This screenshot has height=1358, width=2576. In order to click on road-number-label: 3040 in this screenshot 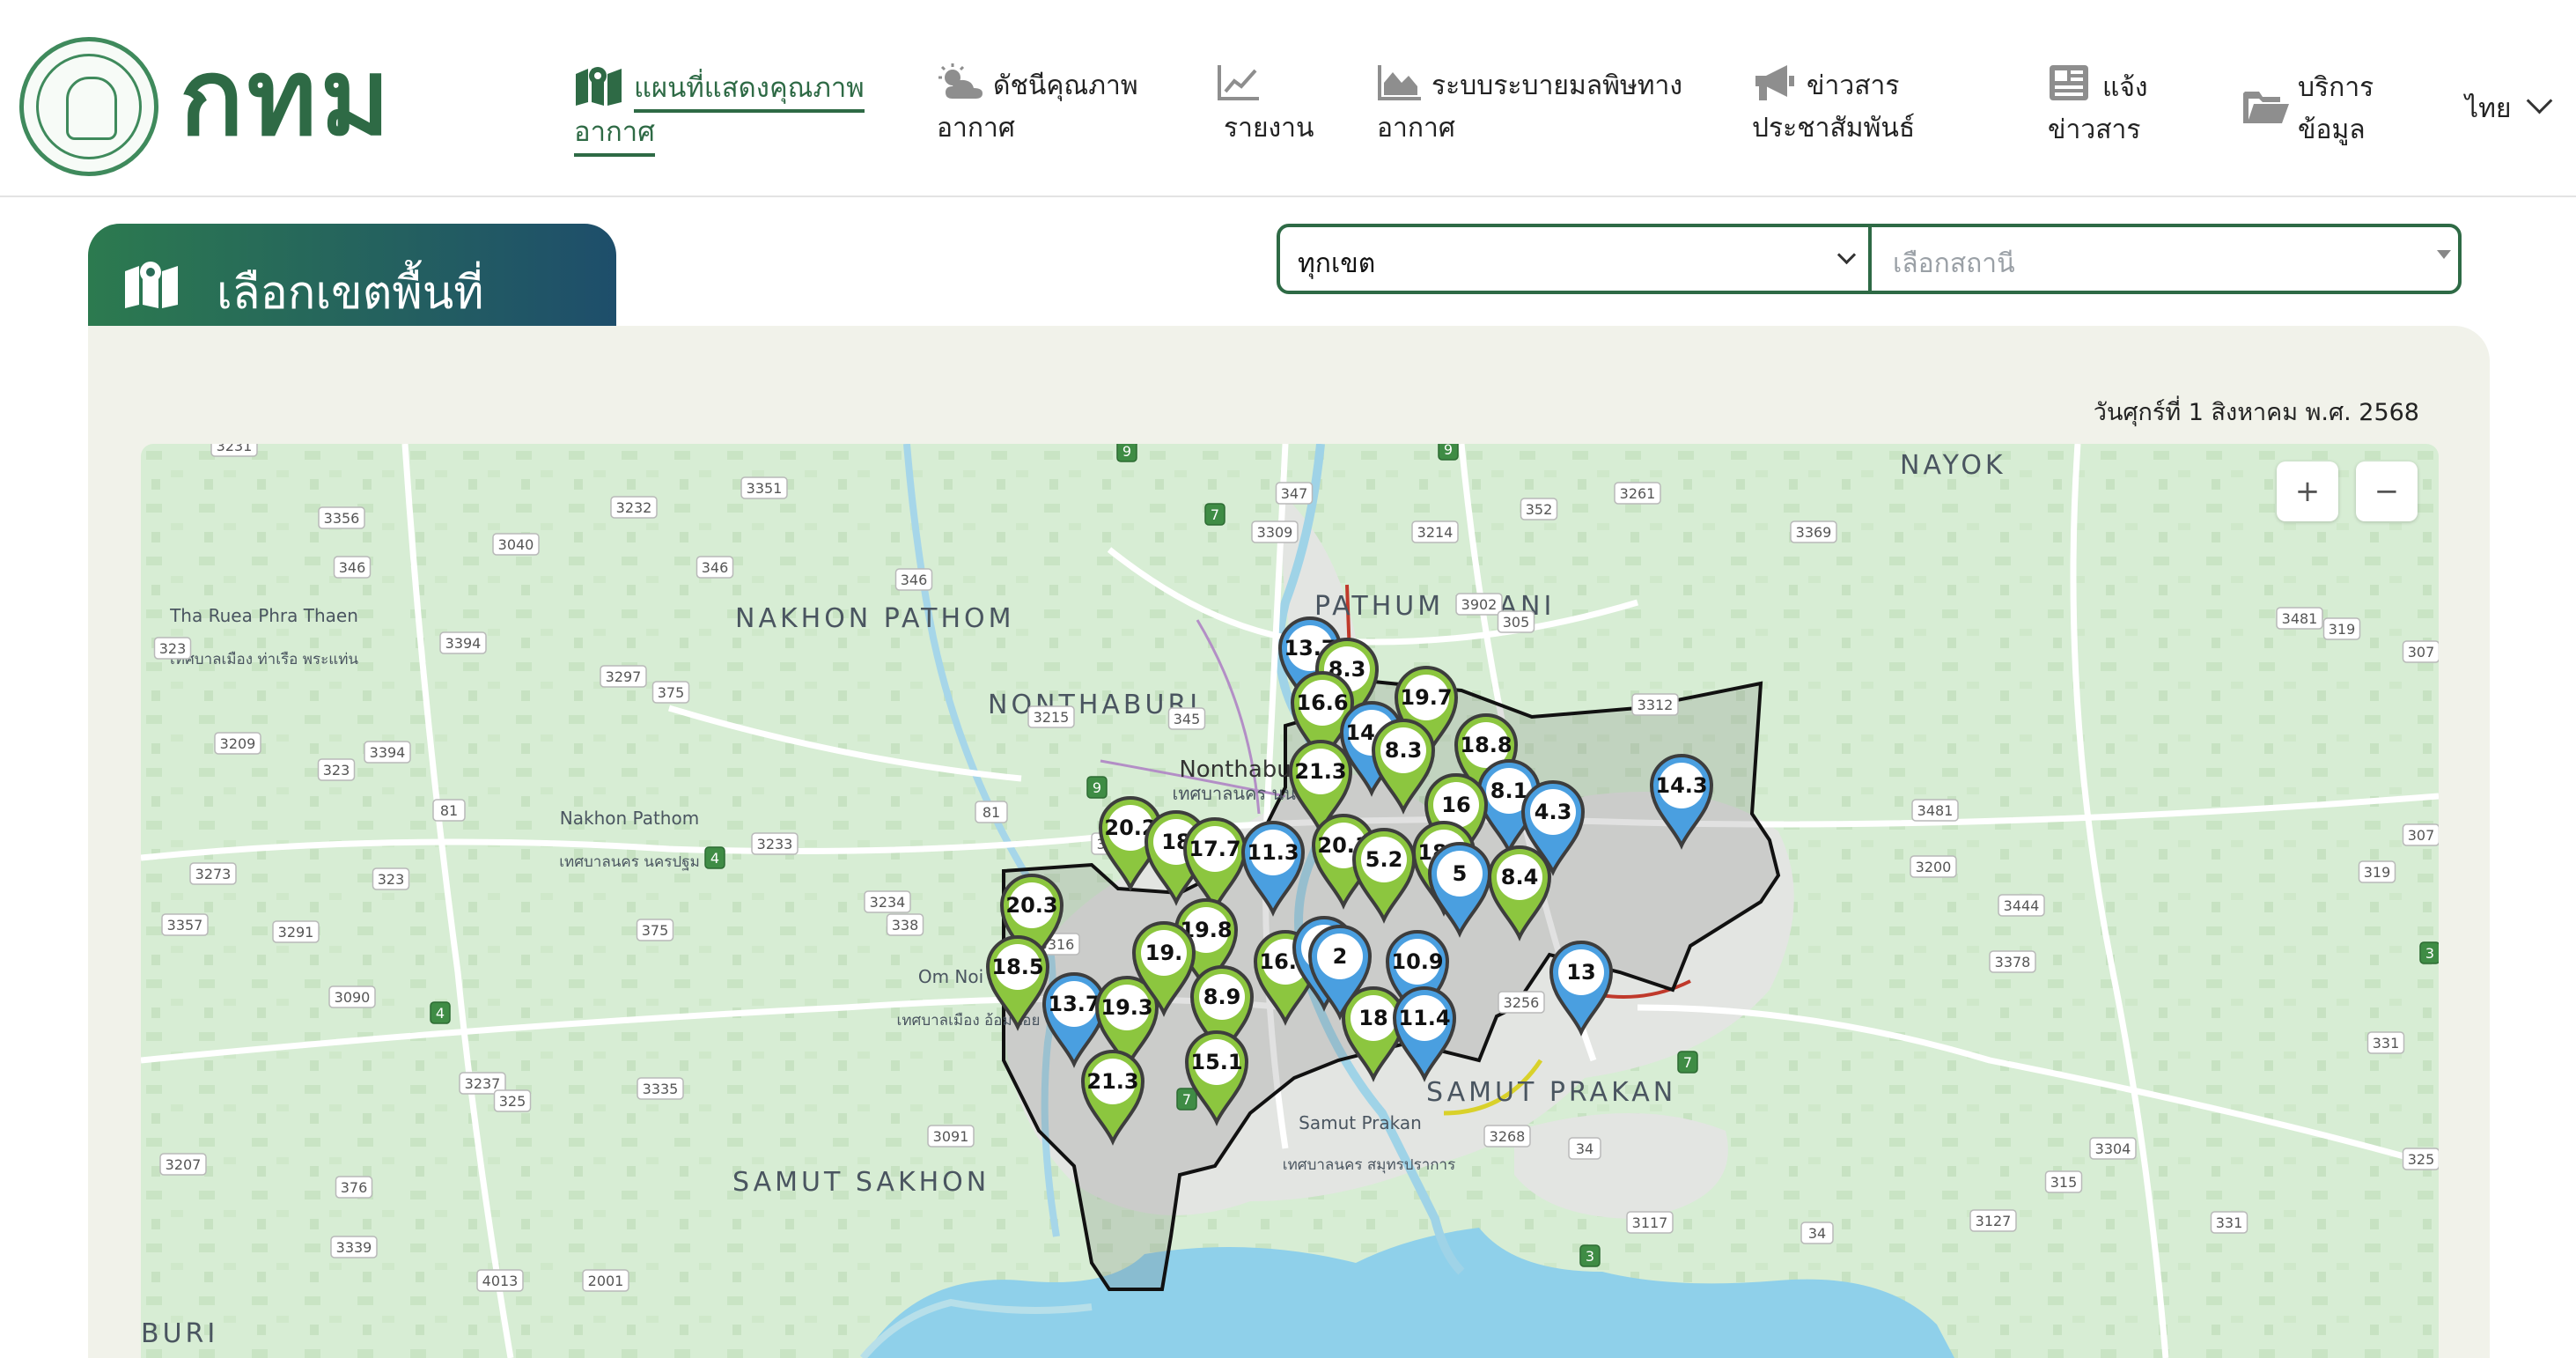, I will do `click(516, 544)`.